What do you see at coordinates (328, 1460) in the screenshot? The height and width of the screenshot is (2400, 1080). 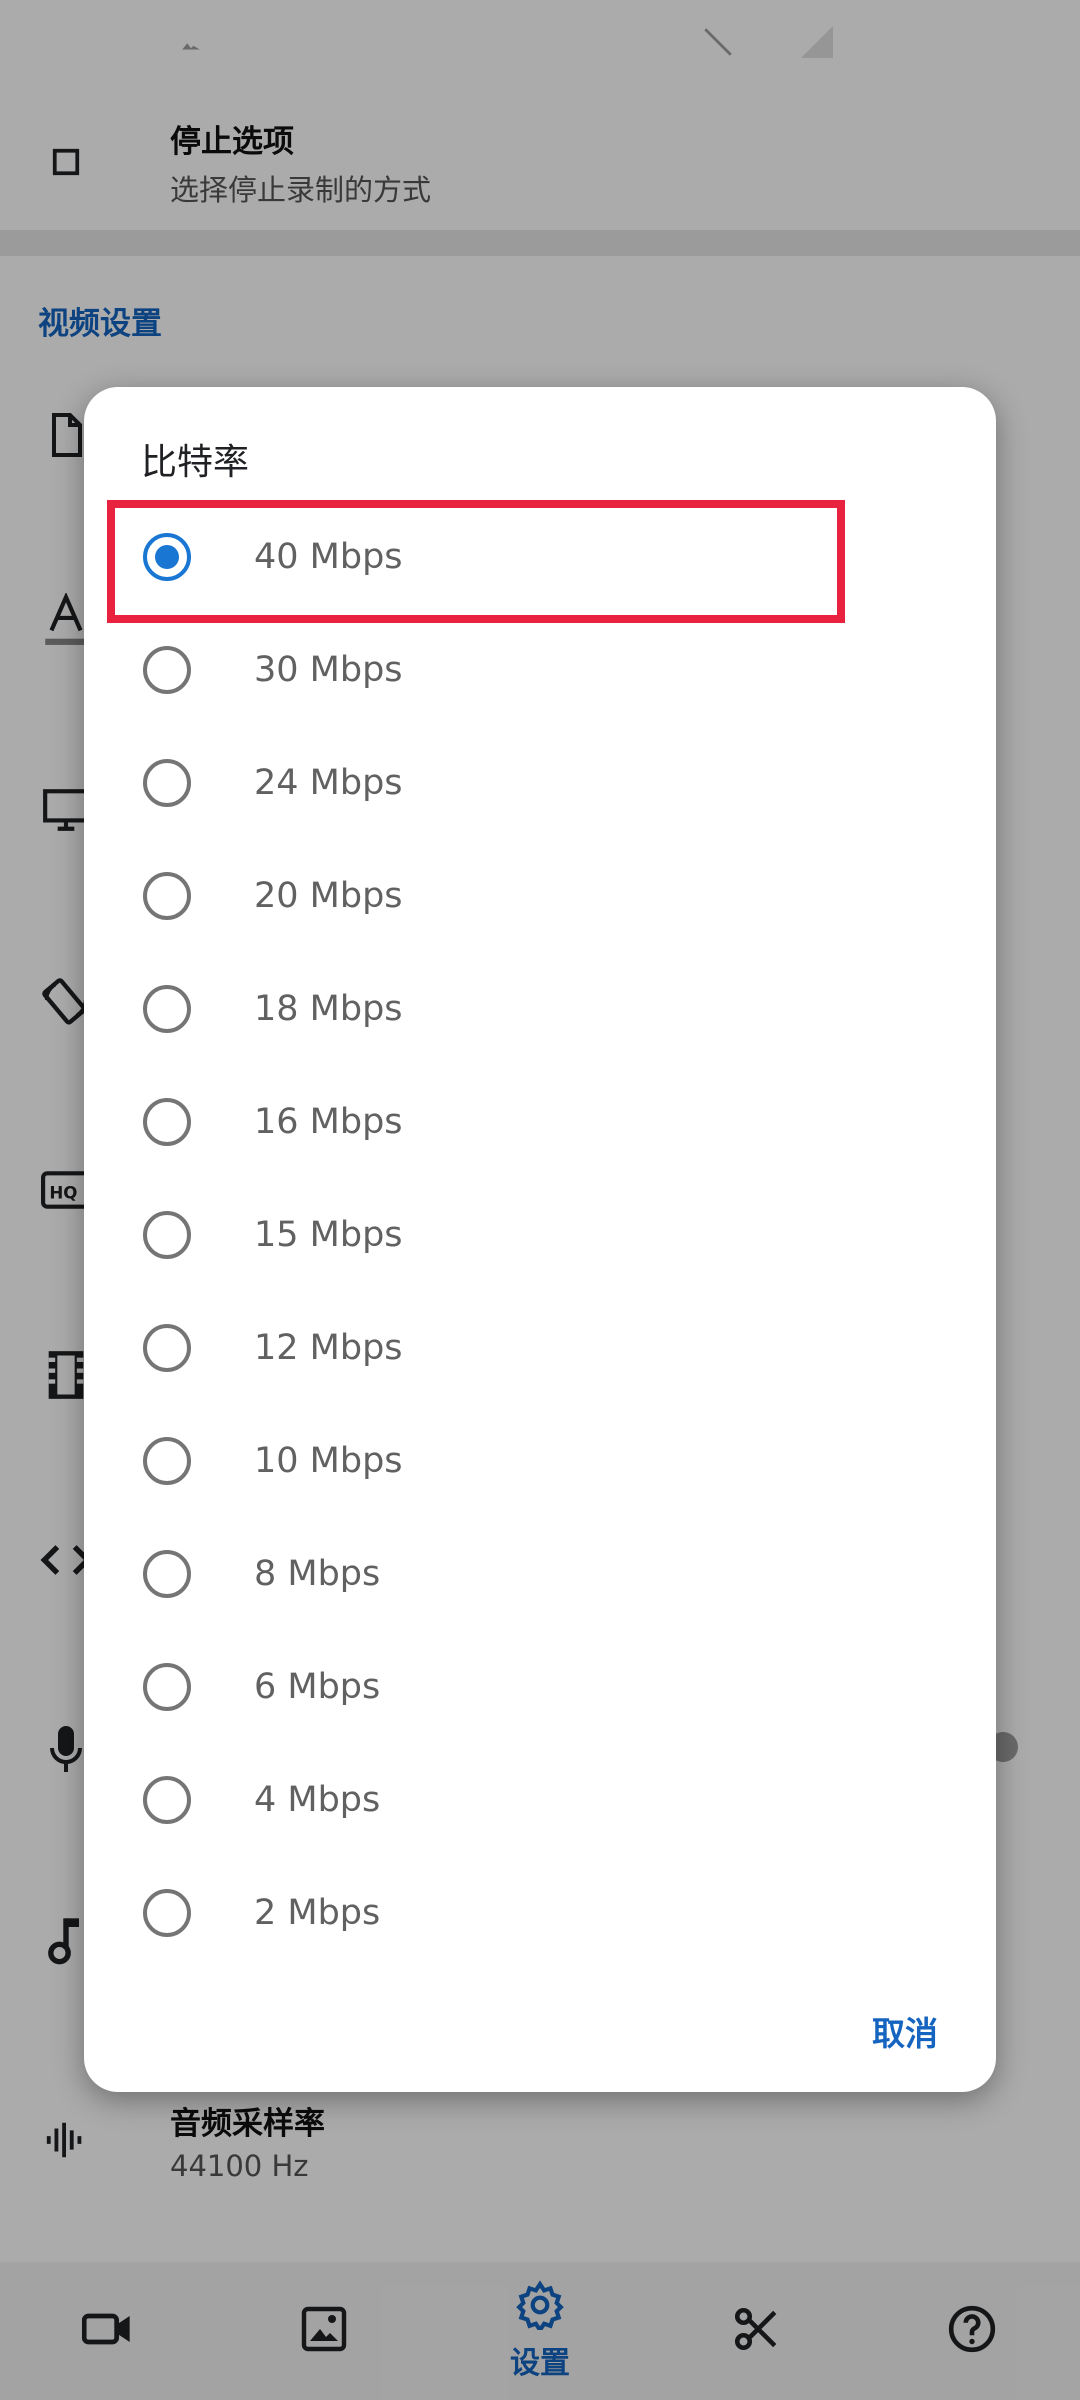 I see `bitrate-option-label: 10 Mbps` at bounding box center [328, 1460].